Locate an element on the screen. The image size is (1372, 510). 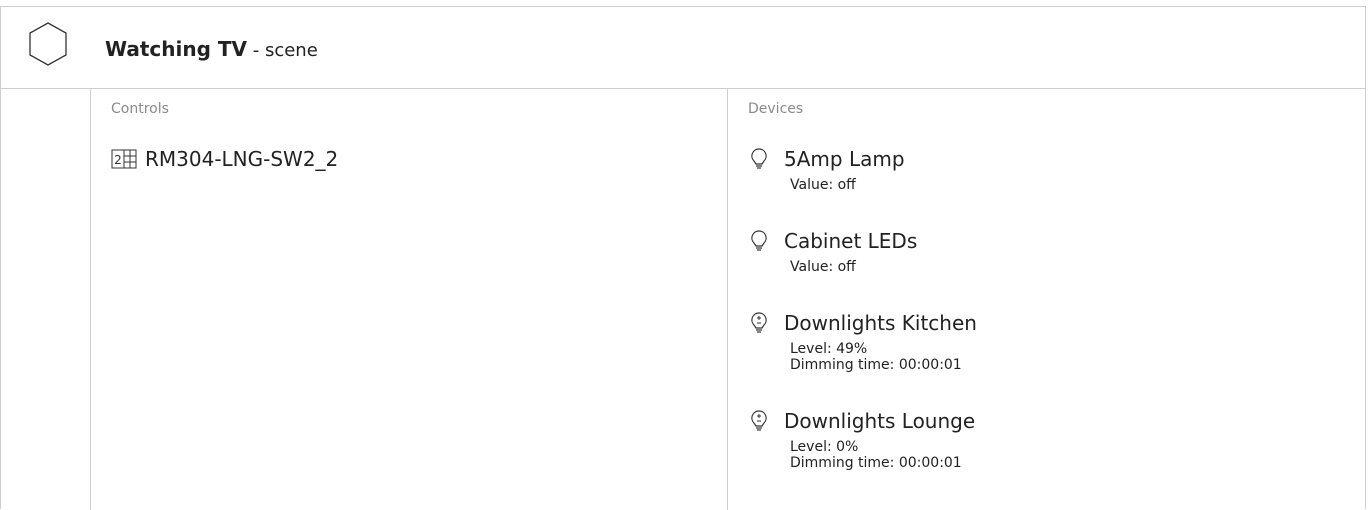
scene-name: Watching TV is located at coordinates (176, 49).